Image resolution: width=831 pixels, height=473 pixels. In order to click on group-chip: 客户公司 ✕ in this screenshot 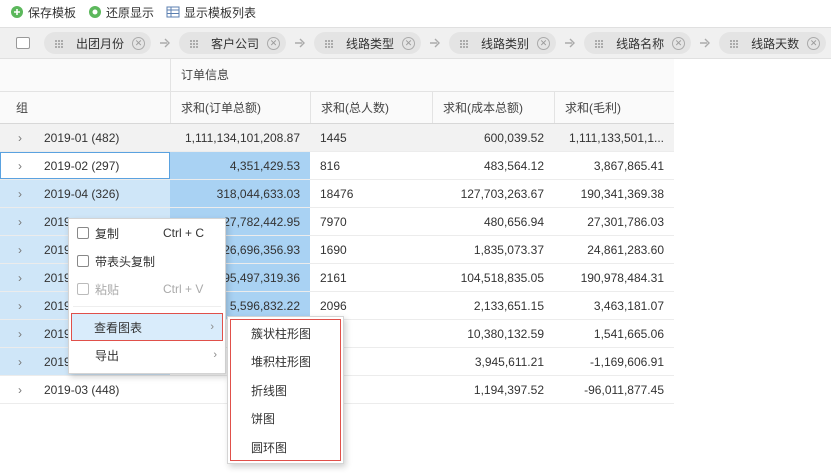, I will do `click(233, 43)`.